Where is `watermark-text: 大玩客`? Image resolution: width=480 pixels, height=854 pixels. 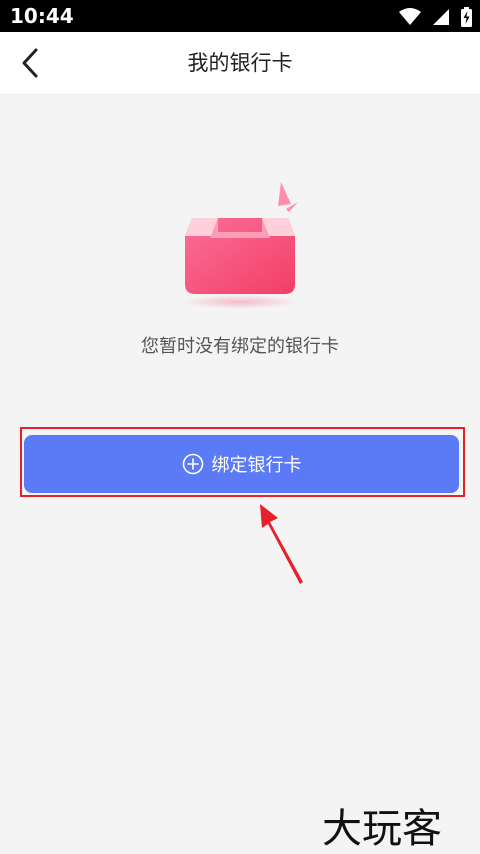 watermark-text: 大玩客 is located at coordinates (382, 827).